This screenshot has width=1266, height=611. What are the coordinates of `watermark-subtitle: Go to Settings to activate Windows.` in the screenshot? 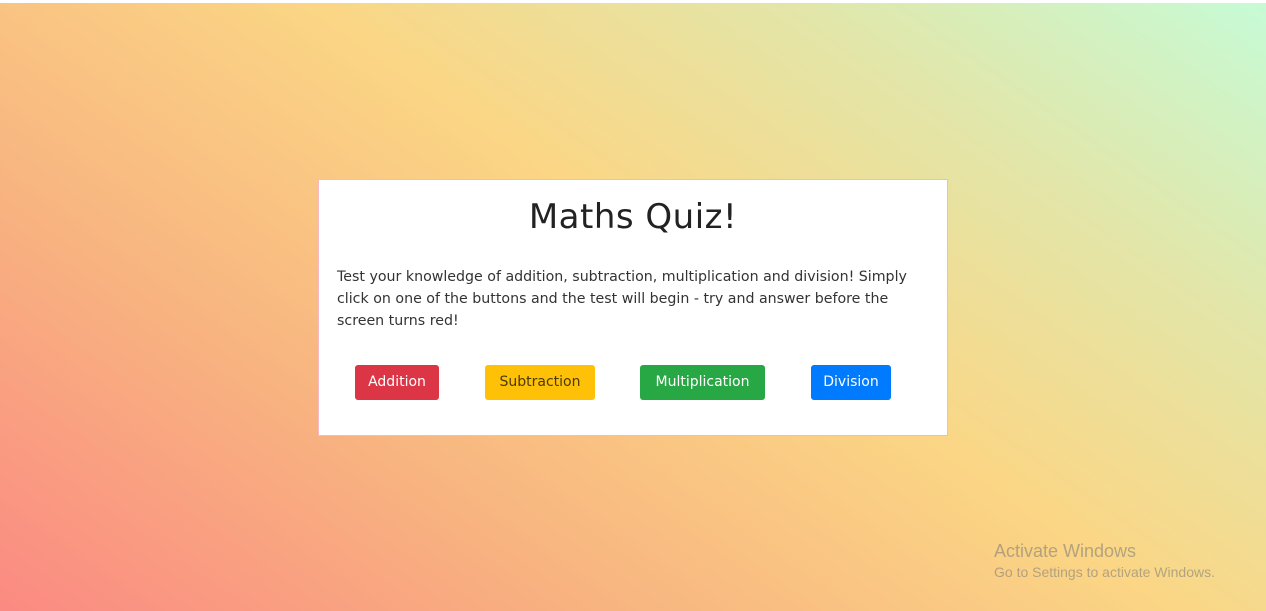 It's located at (1104, 572).